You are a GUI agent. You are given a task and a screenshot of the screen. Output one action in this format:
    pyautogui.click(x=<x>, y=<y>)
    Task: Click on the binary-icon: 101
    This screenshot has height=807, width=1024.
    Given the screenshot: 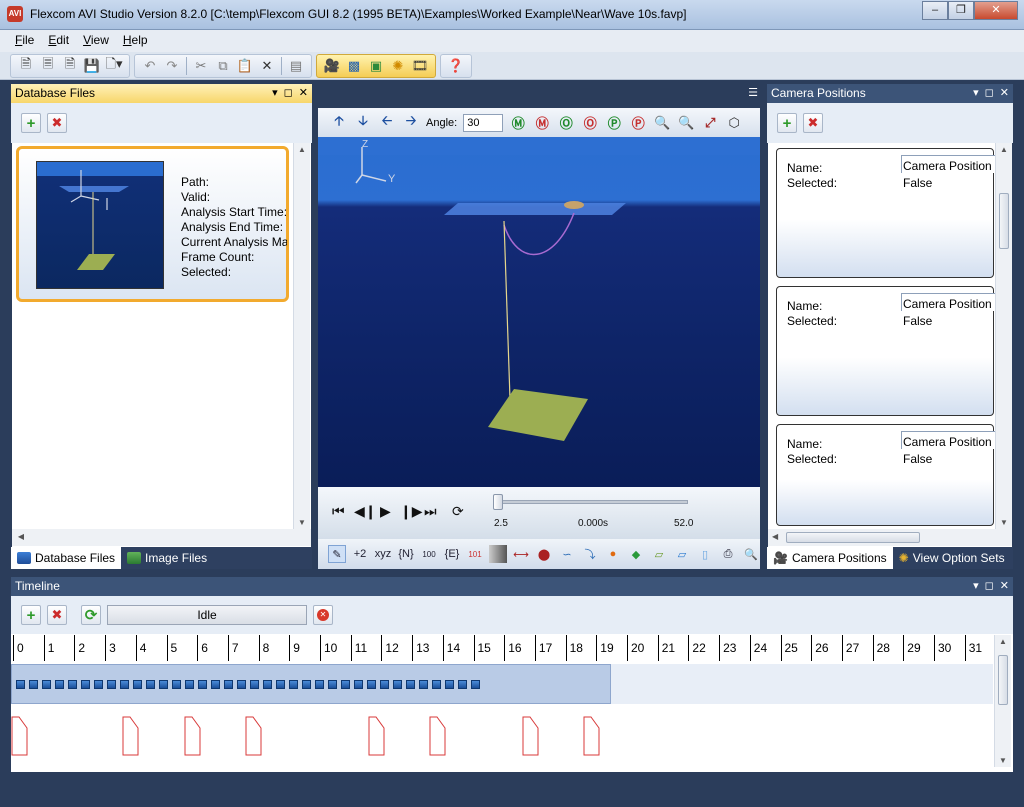 What is the action you would take?
    pyautogui.click(x=475, y=554)
    